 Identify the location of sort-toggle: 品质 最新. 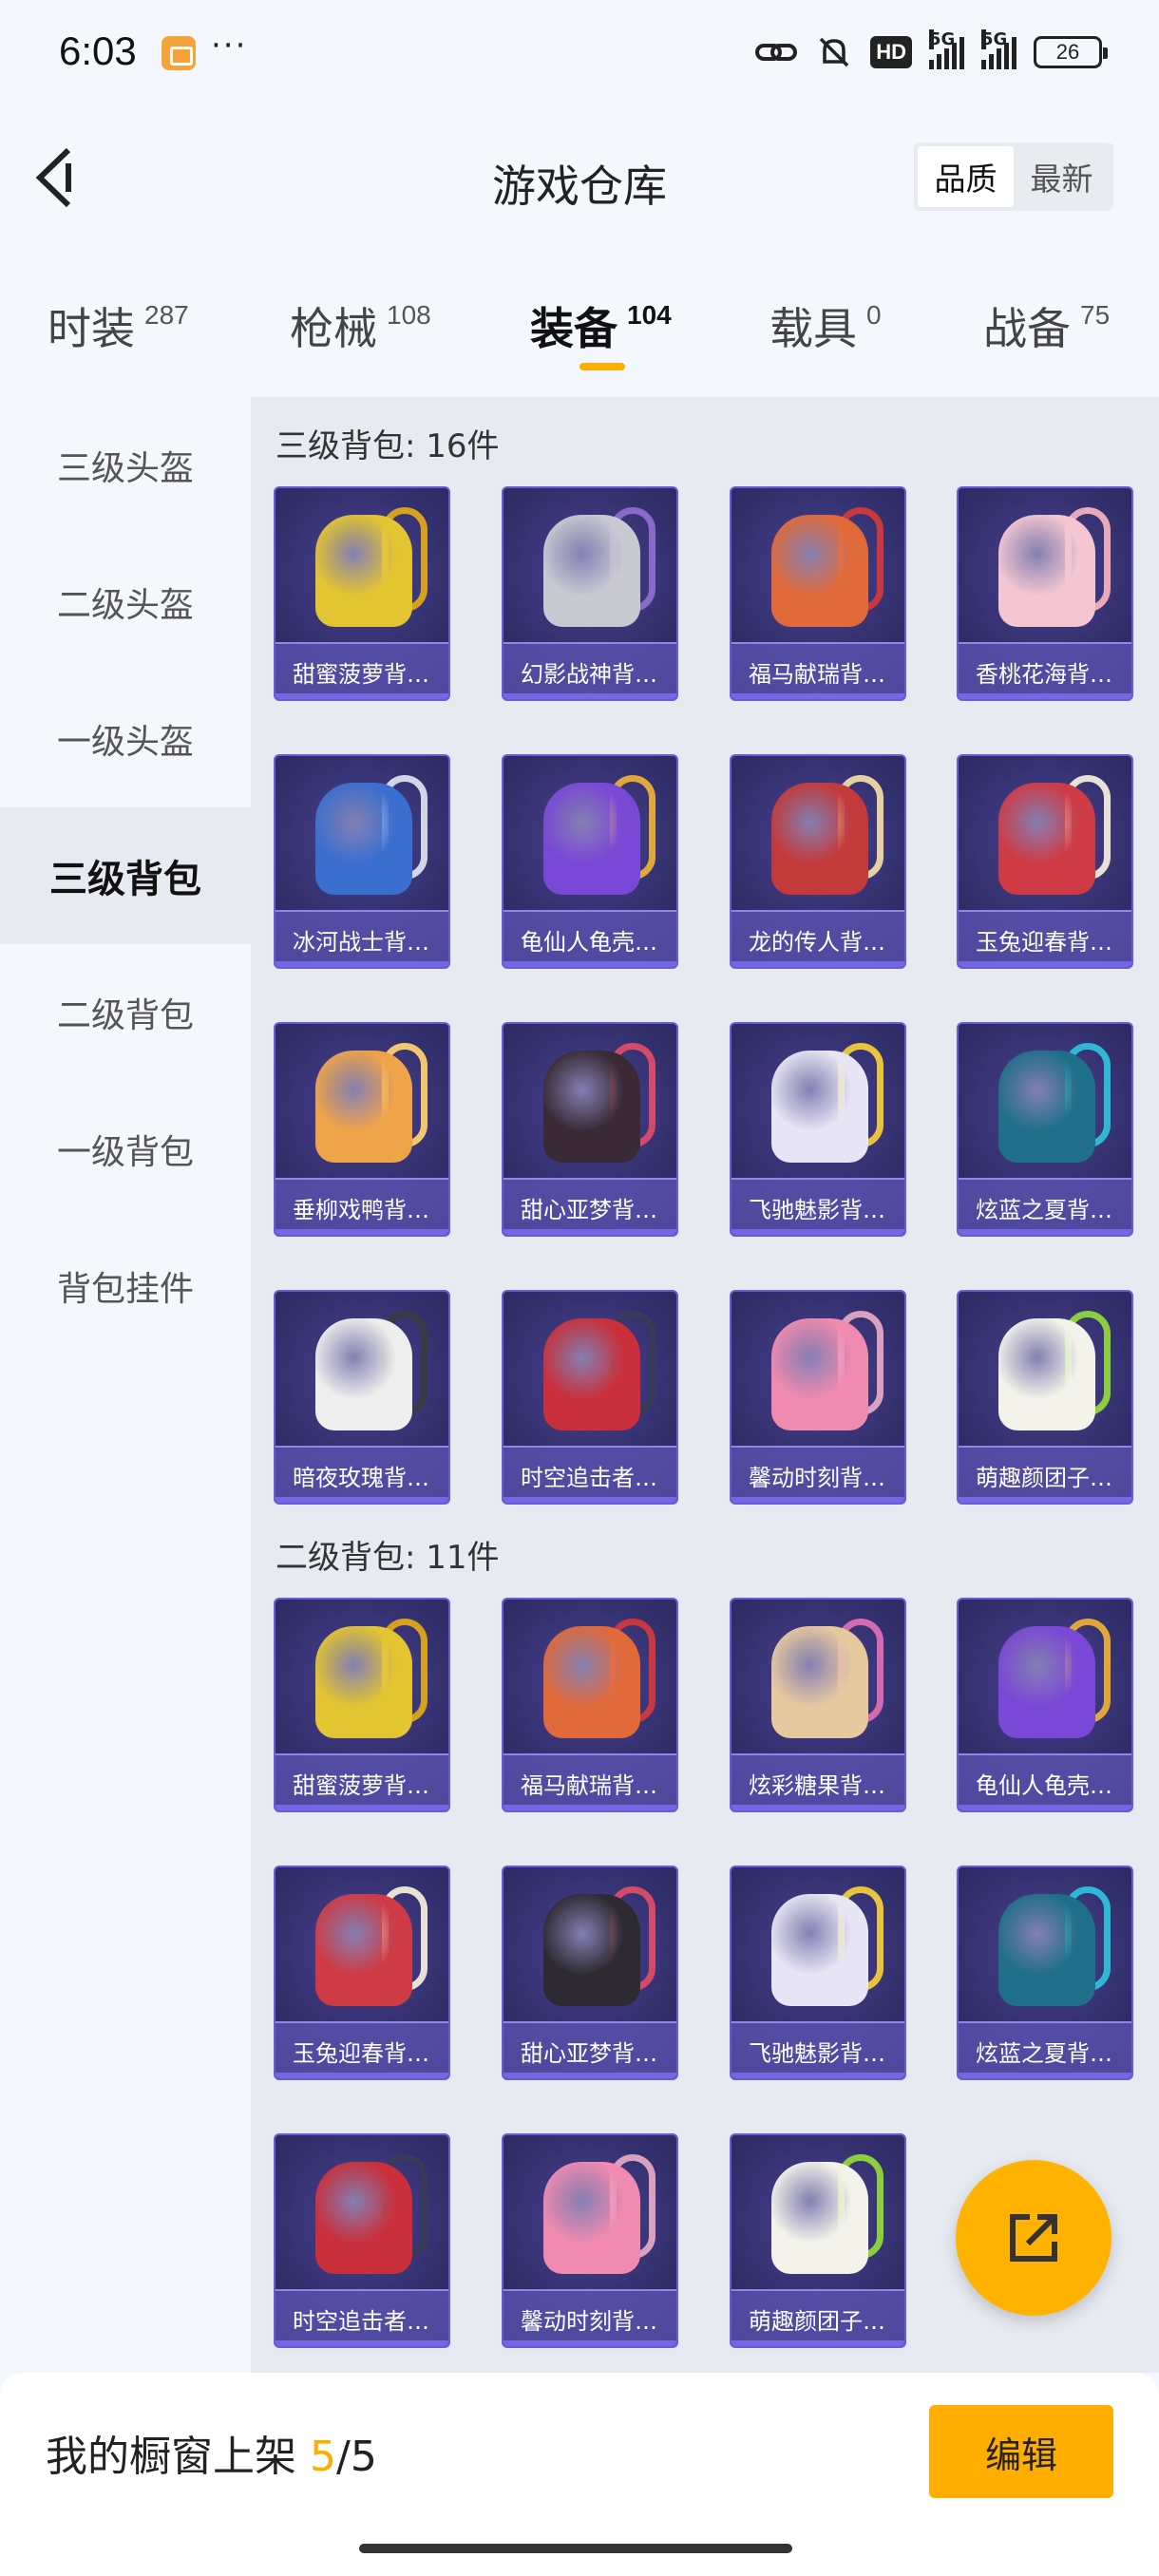
(1013, 176).